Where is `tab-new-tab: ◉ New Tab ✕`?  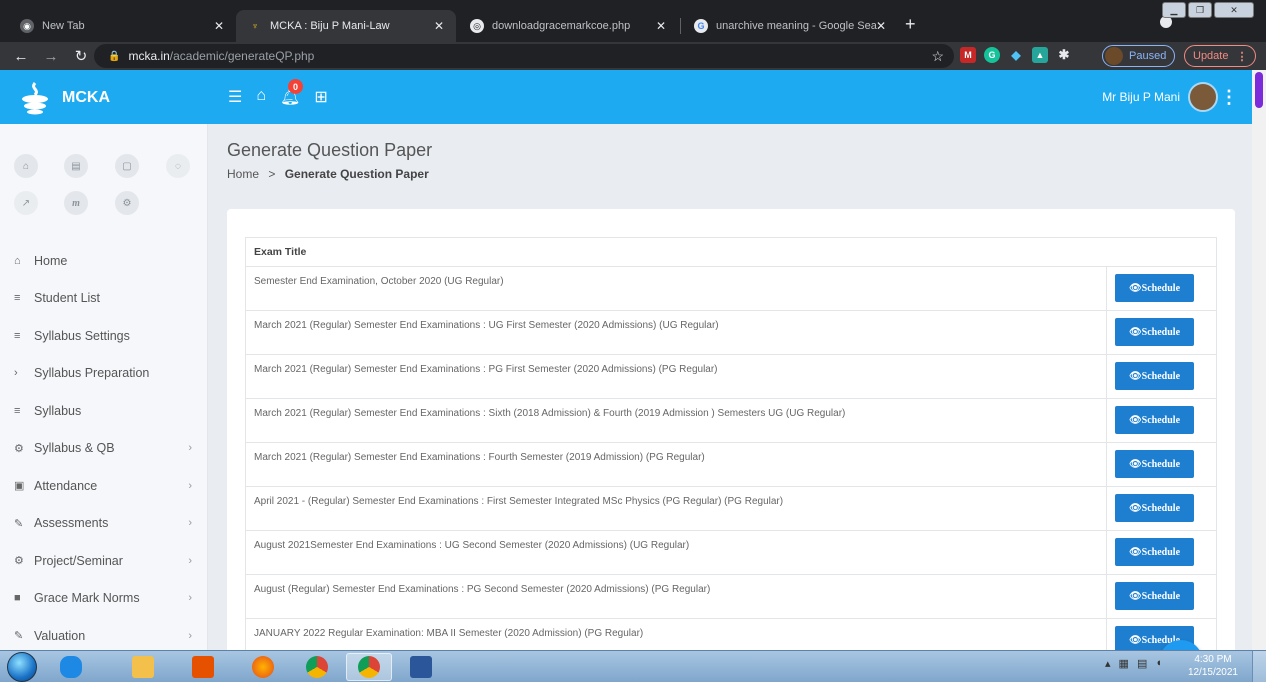 tab-new-tab: ◉ New Tab ✕ is located at coordinates (122, 26).